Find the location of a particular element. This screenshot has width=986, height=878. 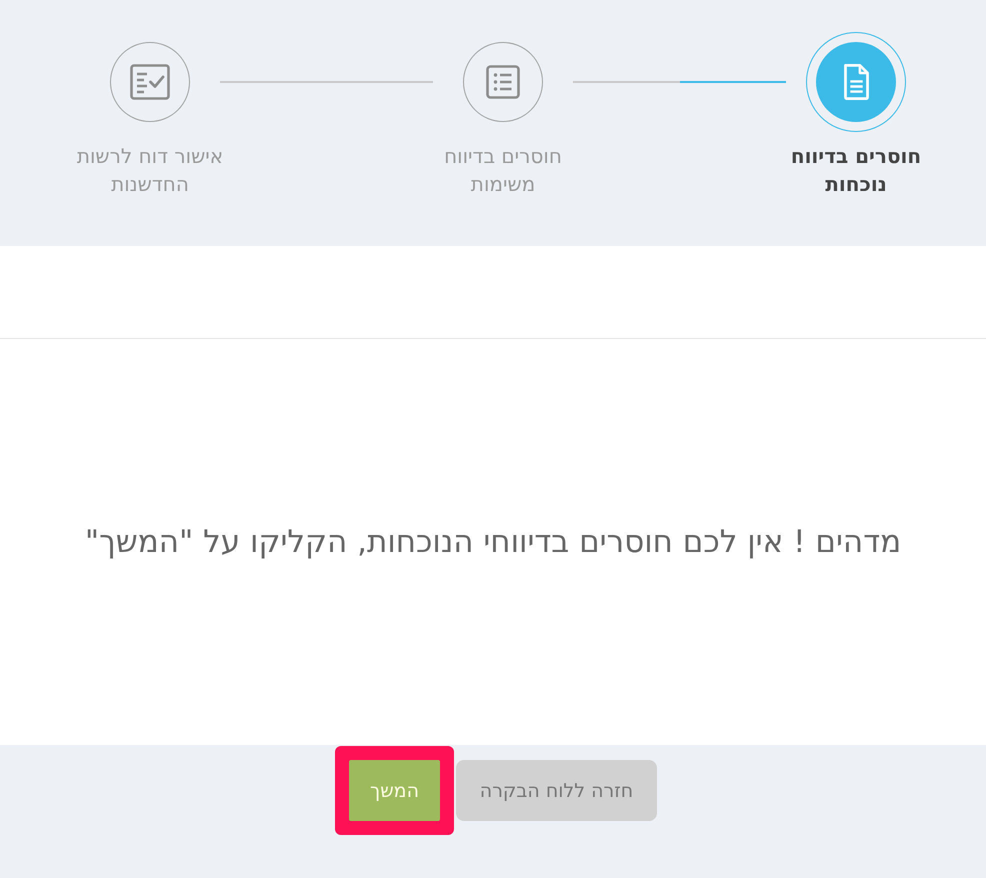

step-label: אישור דוח לרשות החדשנות is located at coordinates (150, 170).